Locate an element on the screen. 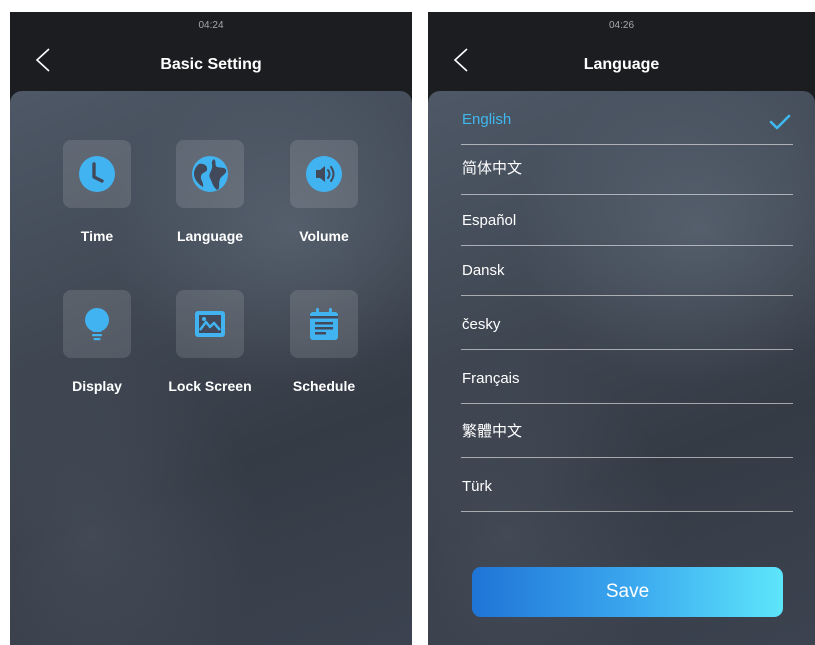 This screenshot has height=645, width=815. language-option-label: Español is located at coordinates (489, 220).